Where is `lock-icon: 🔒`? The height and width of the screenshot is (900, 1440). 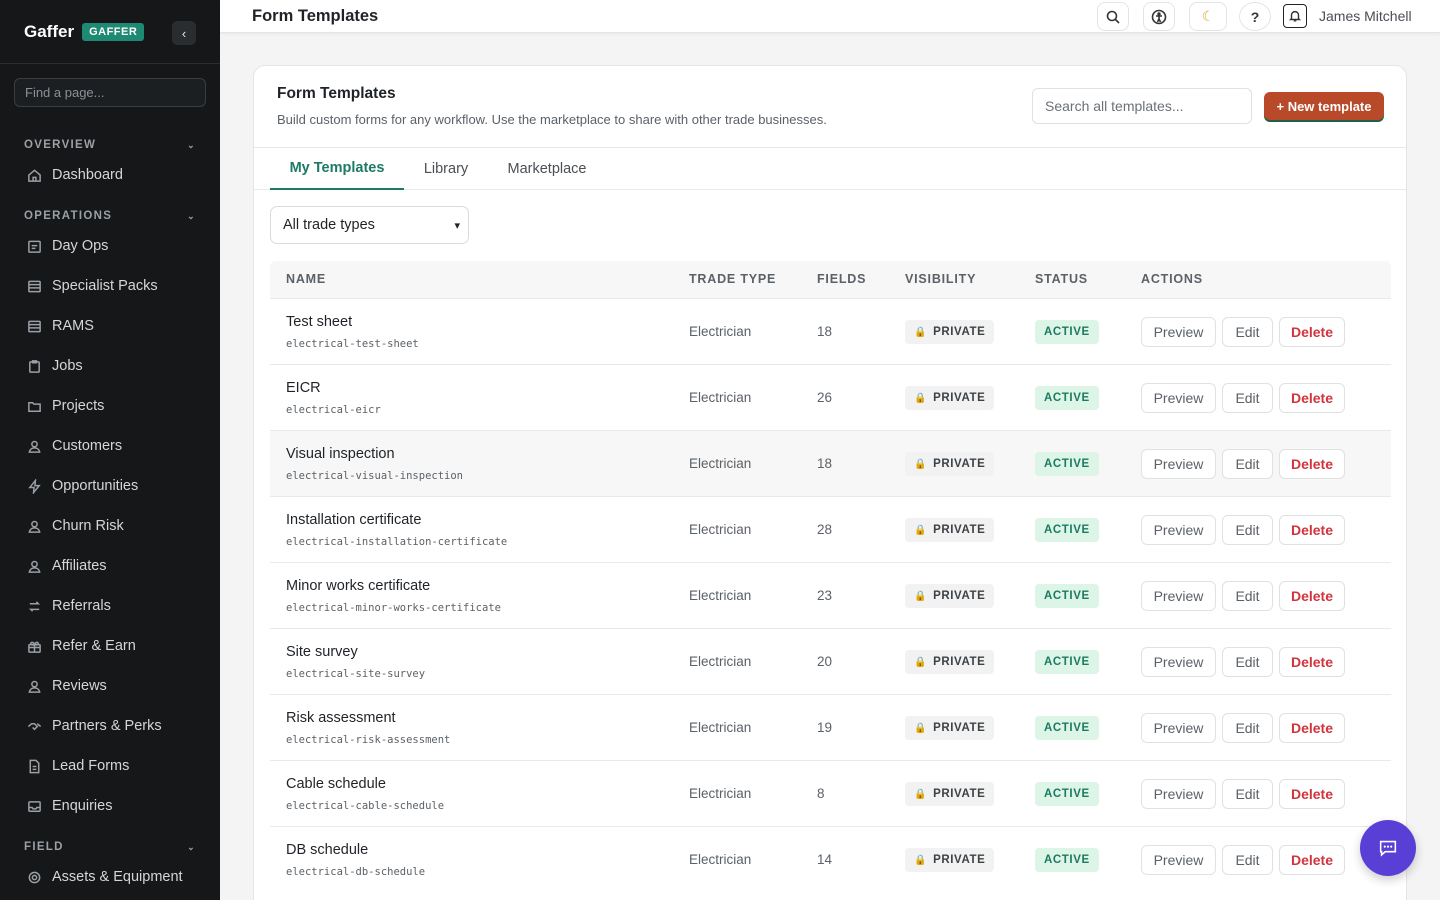 lock-icon: 🔒 is located at coordinates (921, 794).